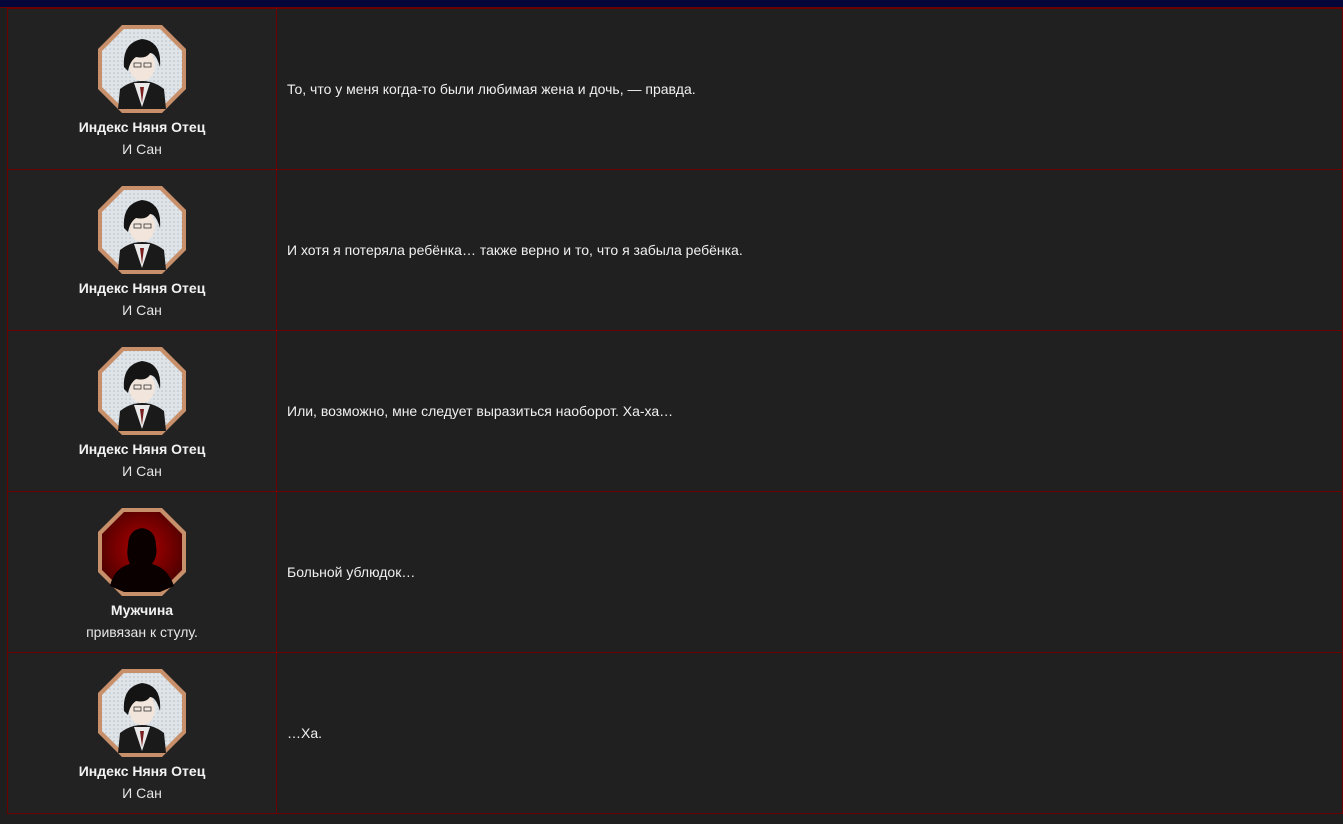 Image resolution: width=1343 pixels, height=824 pixels. Describe the element at coordinates (142, 551) in the screenshot. I see `silhouette-portrait-icon` at that location.